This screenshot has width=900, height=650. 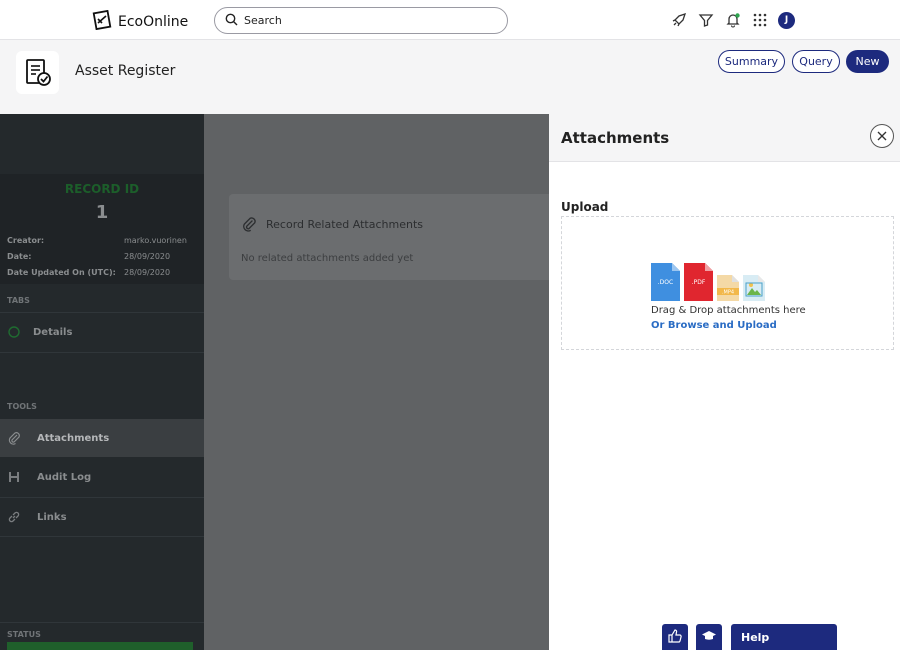 I want to click on close-icon, so click(x=882, y=136).